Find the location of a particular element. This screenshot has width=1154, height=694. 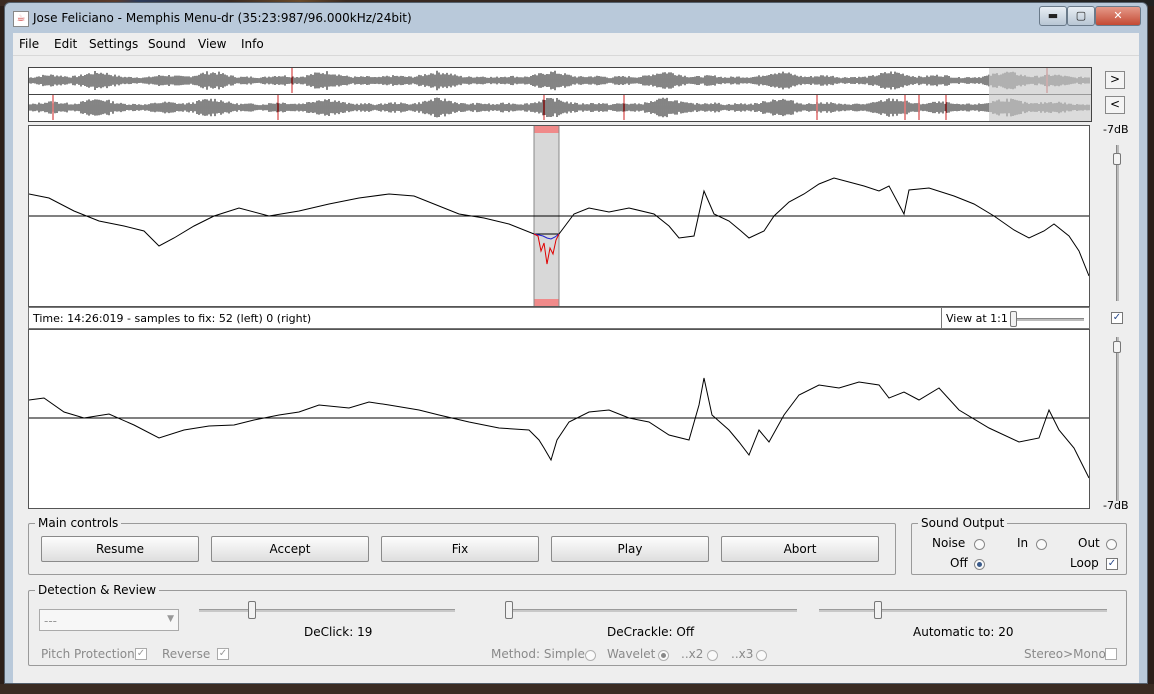

maximize-button: ▢ is located at coordinates (1081, 16).